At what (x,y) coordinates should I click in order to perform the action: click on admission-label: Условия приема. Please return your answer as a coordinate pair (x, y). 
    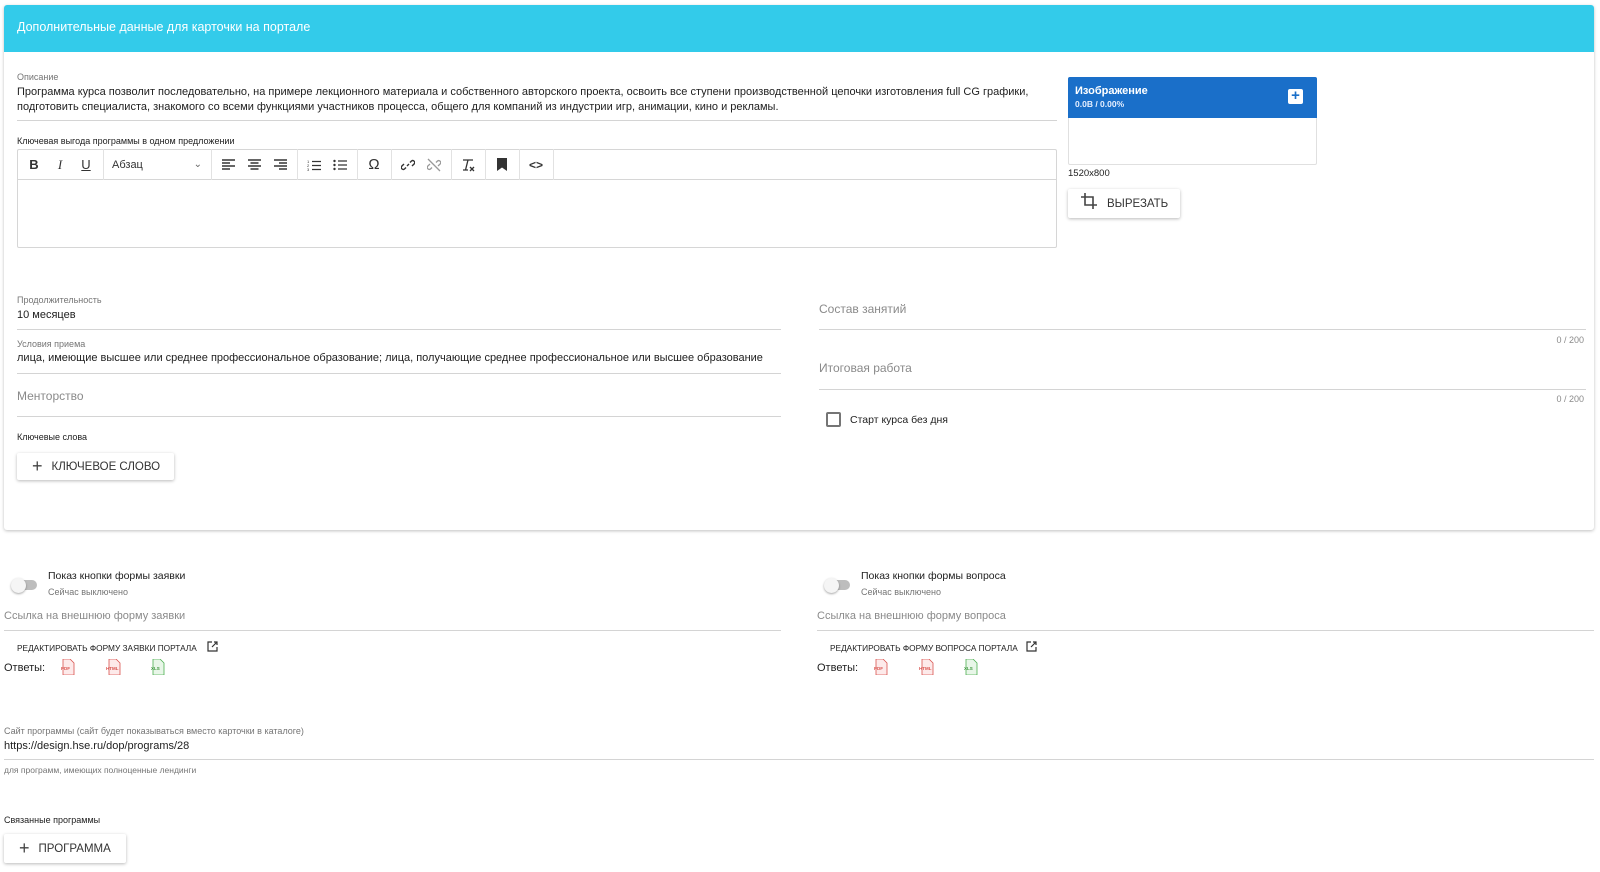
    Looking at the image, I should click on (51, 344).